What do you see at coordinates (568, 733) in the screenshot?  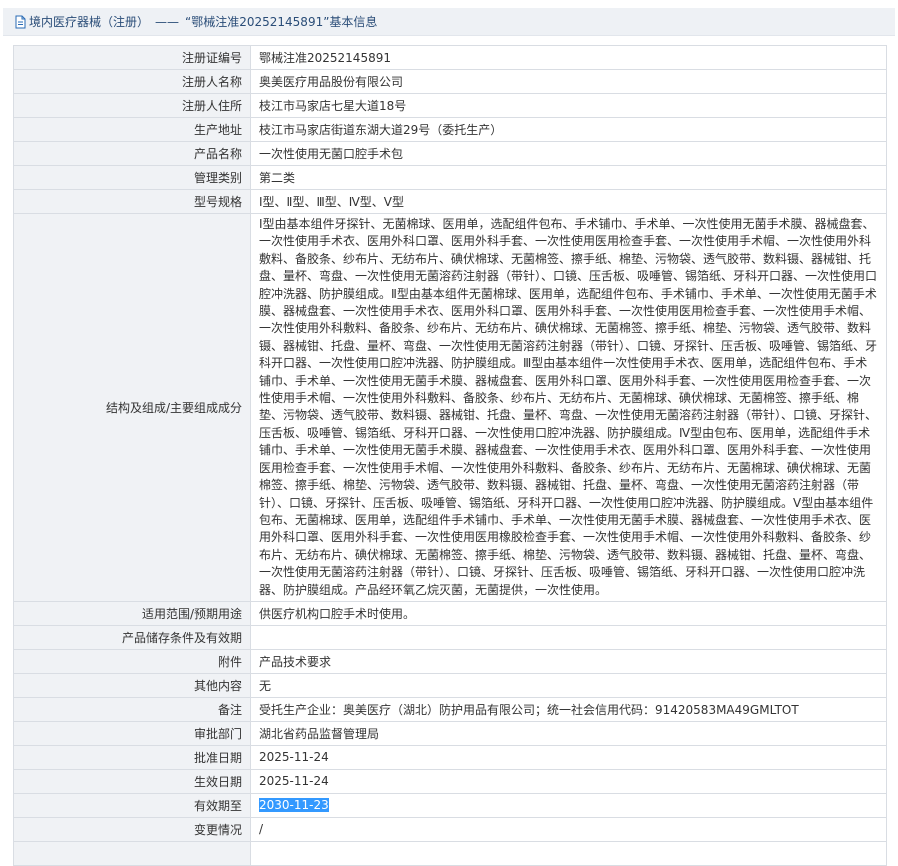 I see `row-value: 湖北省药品监督管理局` at bounding box center [568, 733].